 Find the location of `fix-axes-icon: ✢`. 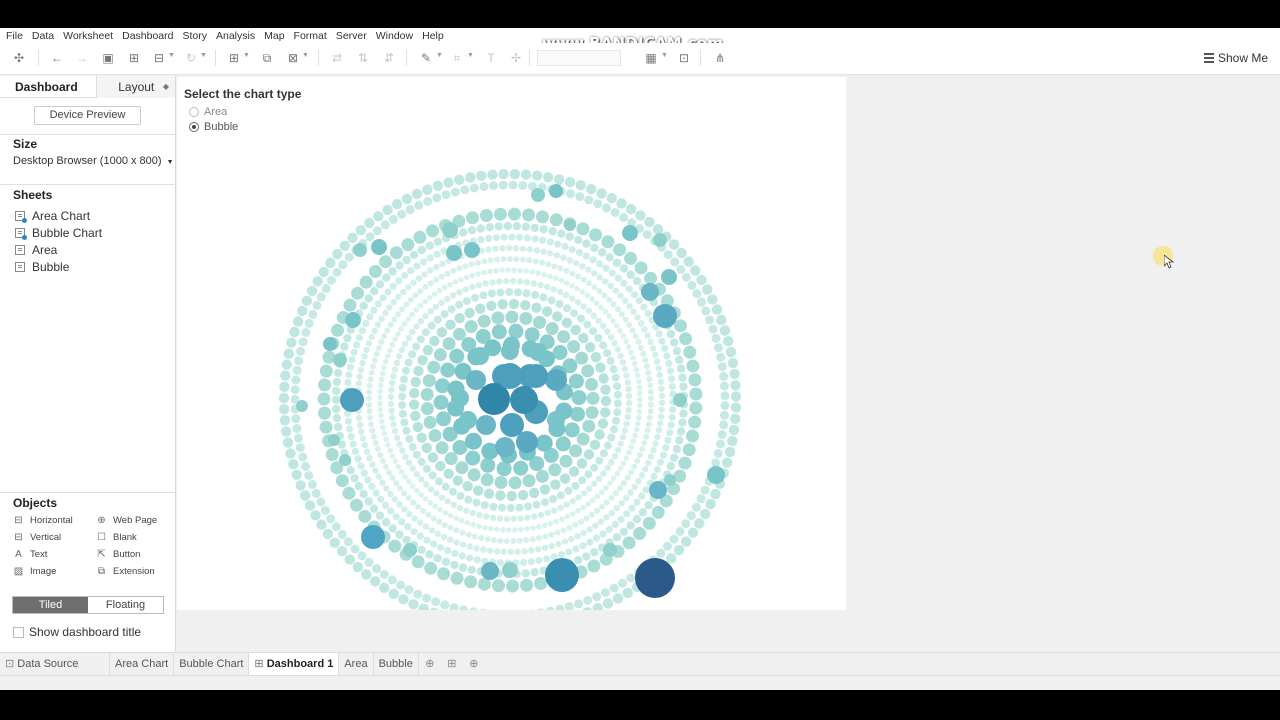

fix-axes-icon: ✢ is located at coordinates (516, 58).